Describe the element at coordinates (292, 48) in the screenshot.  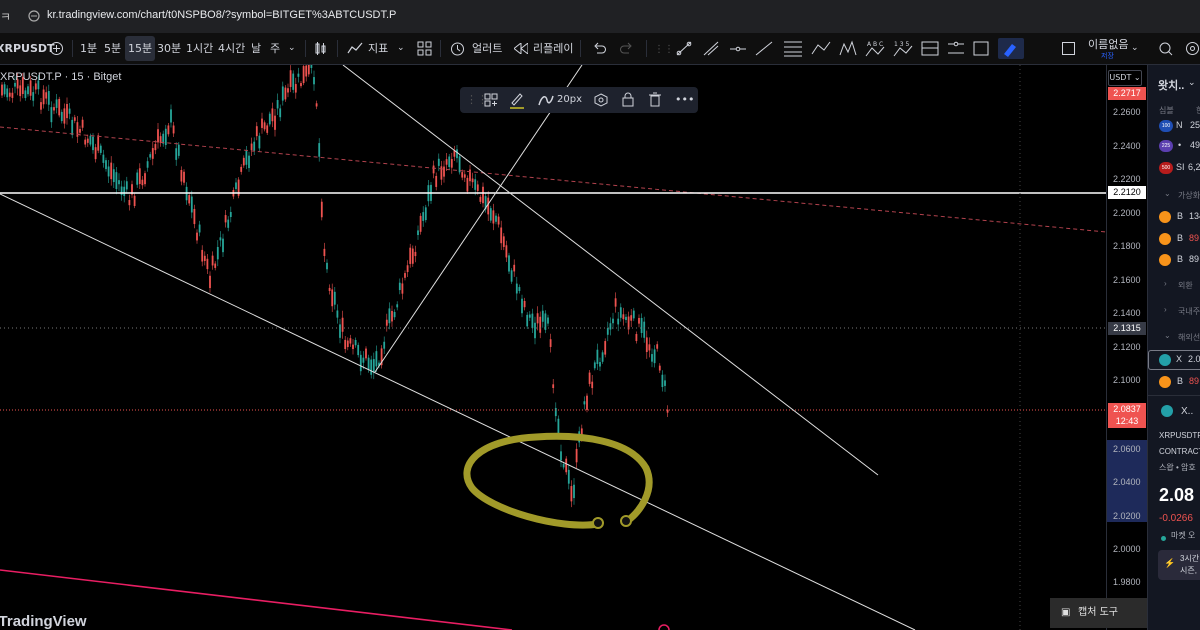
I see `interval-dropdown-icon: ⌄` at that location.